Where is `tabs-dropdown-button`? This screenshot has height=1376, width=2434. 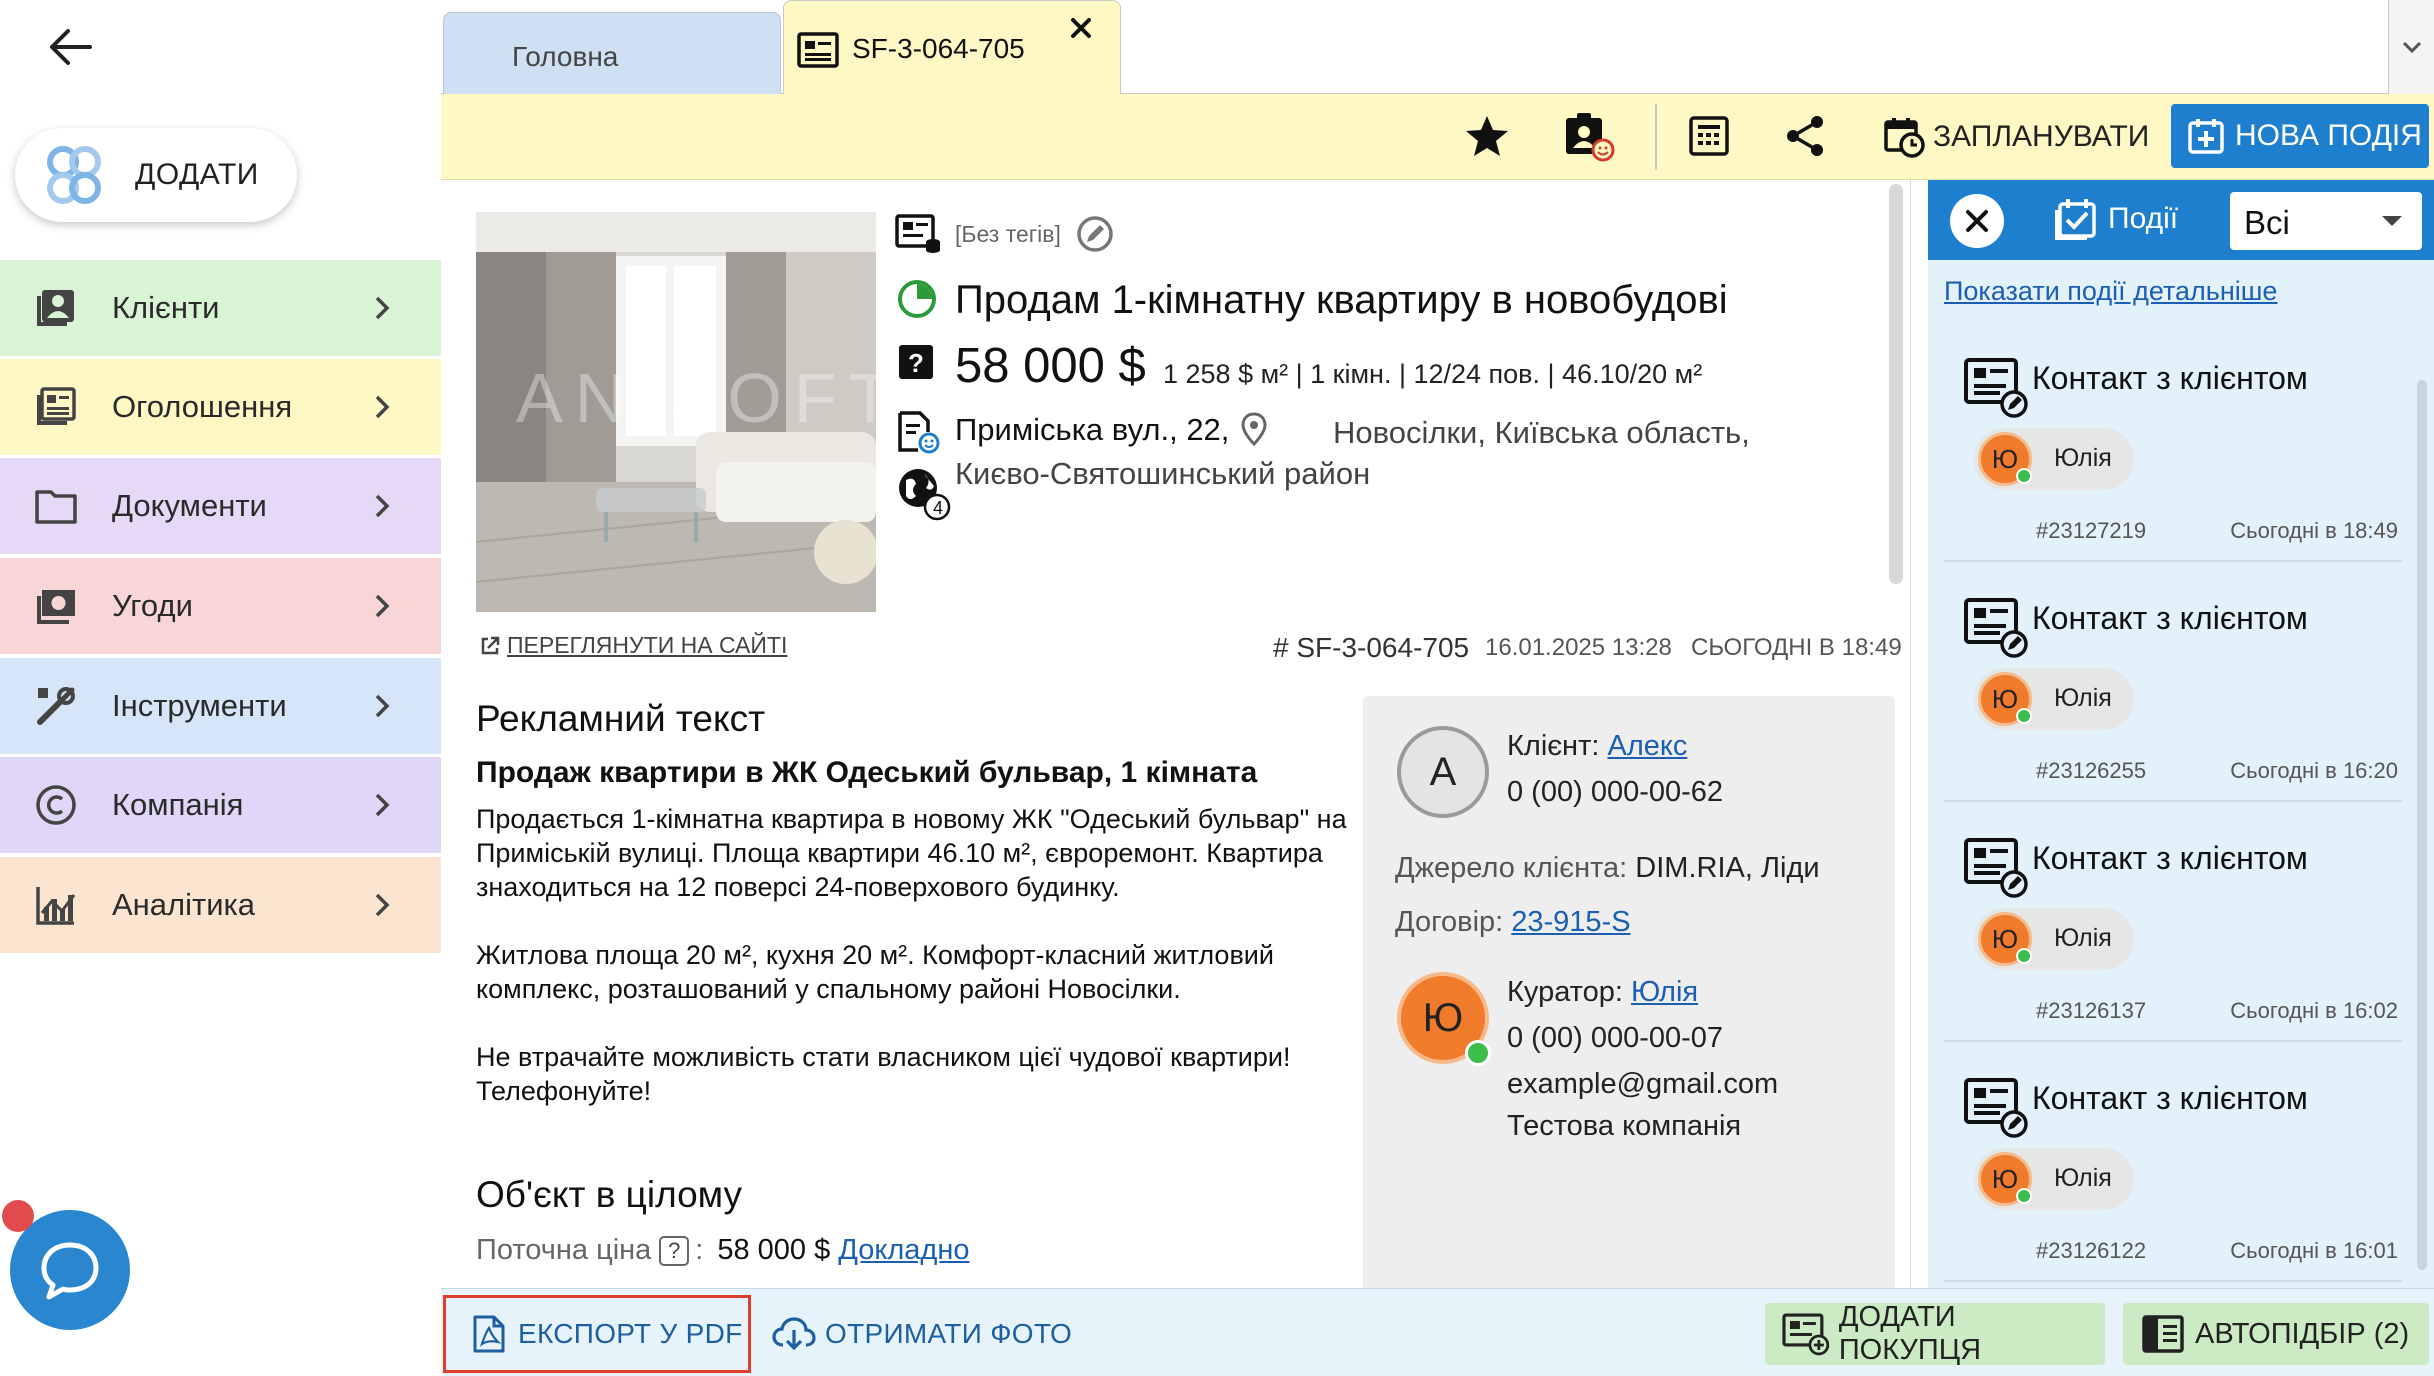
tabs-dropdown-button is located at coordinates (2411, 47).